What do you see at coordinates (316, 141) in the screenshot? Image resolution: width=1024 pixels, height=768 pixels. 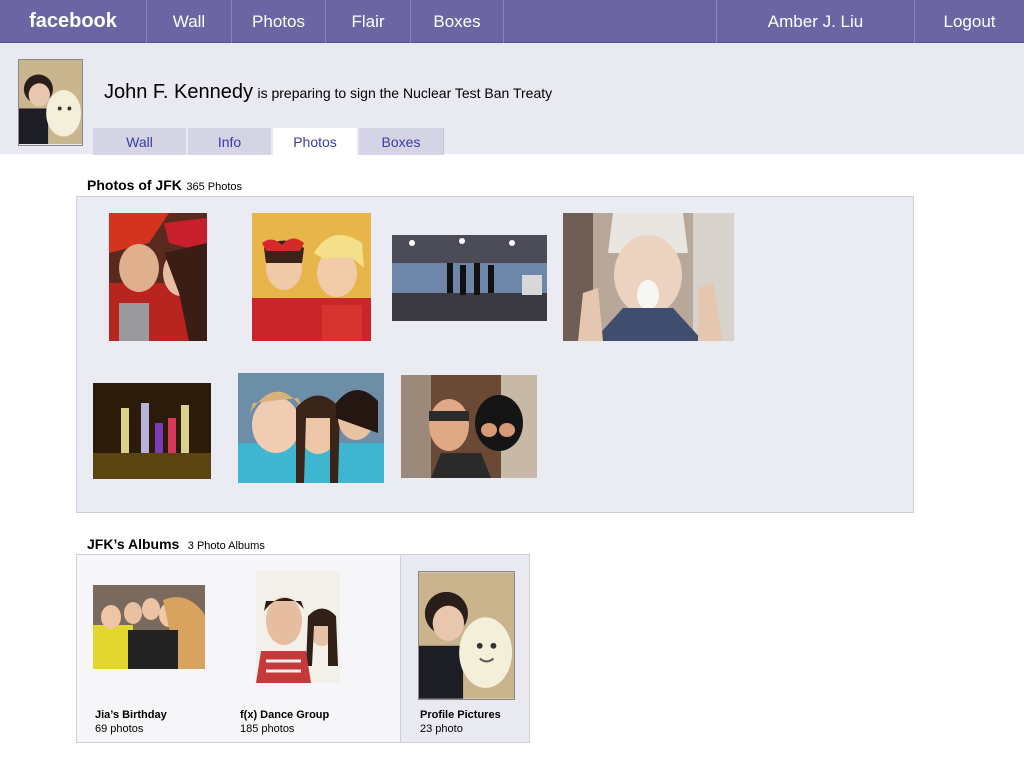 I see `tab-photos: Photos` at bounding box center [316, 141].